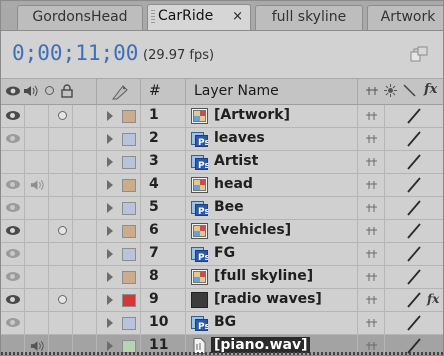 The width and height of the screenshot is (444, 356). I want to click on lock-icon, so click(67, 91).